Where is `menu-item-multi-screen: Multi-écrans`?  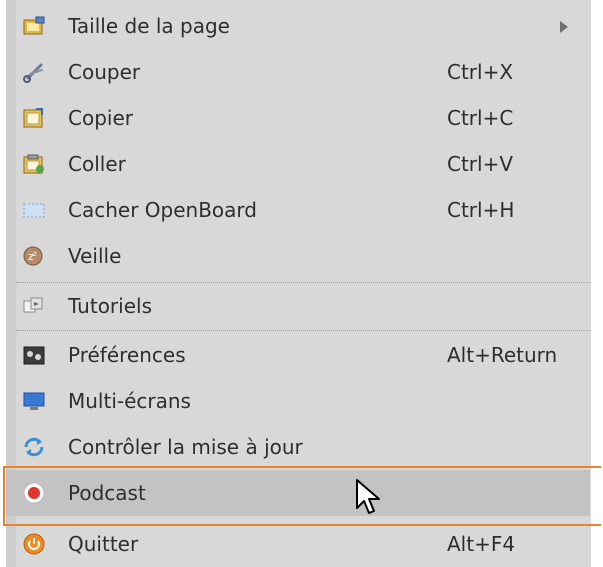
menu-item-multi-screen: Multi-écrans is located at coordinates (298, 401).